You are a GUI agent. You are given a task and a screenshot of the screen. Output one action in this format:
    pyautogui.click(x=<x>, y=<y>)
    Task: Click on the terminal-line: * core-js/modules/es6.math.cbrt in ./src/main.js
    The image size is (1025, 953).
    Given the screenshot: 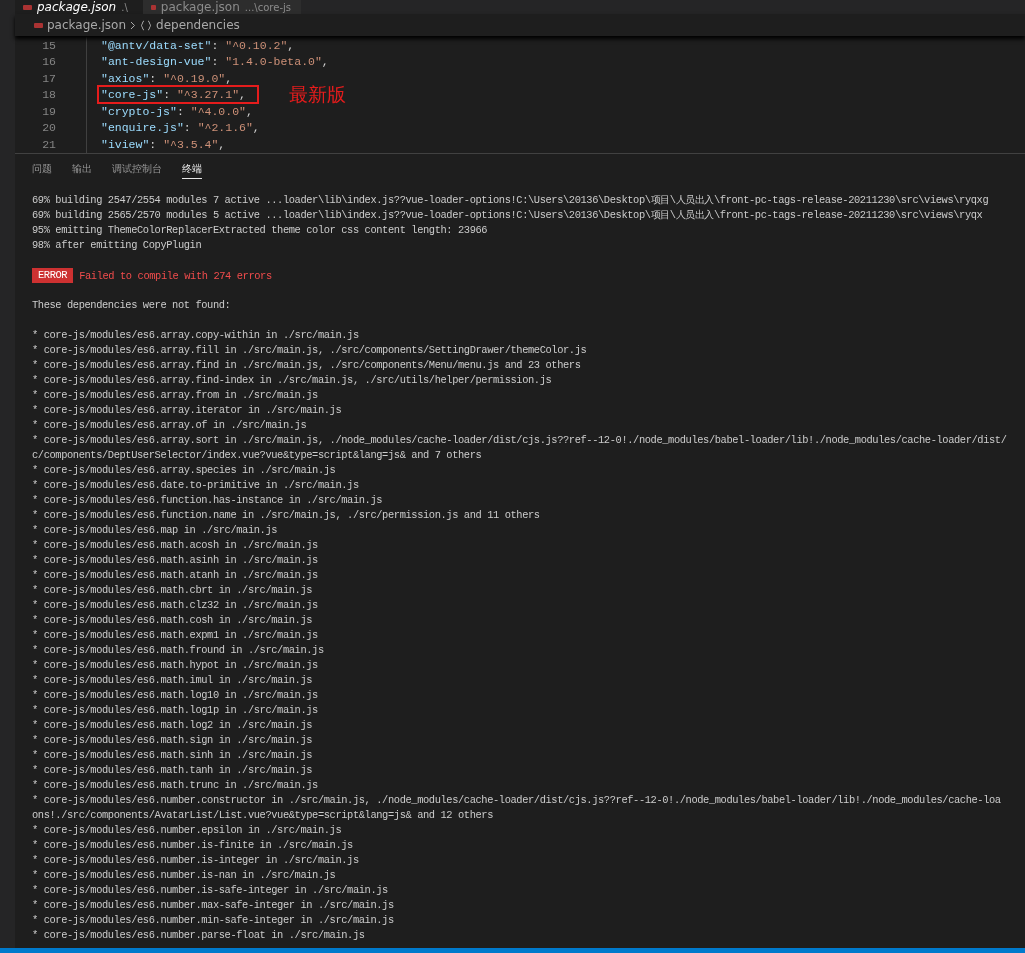 What is the action you would take?
    pyautogui.click(x=173, y=590)
    